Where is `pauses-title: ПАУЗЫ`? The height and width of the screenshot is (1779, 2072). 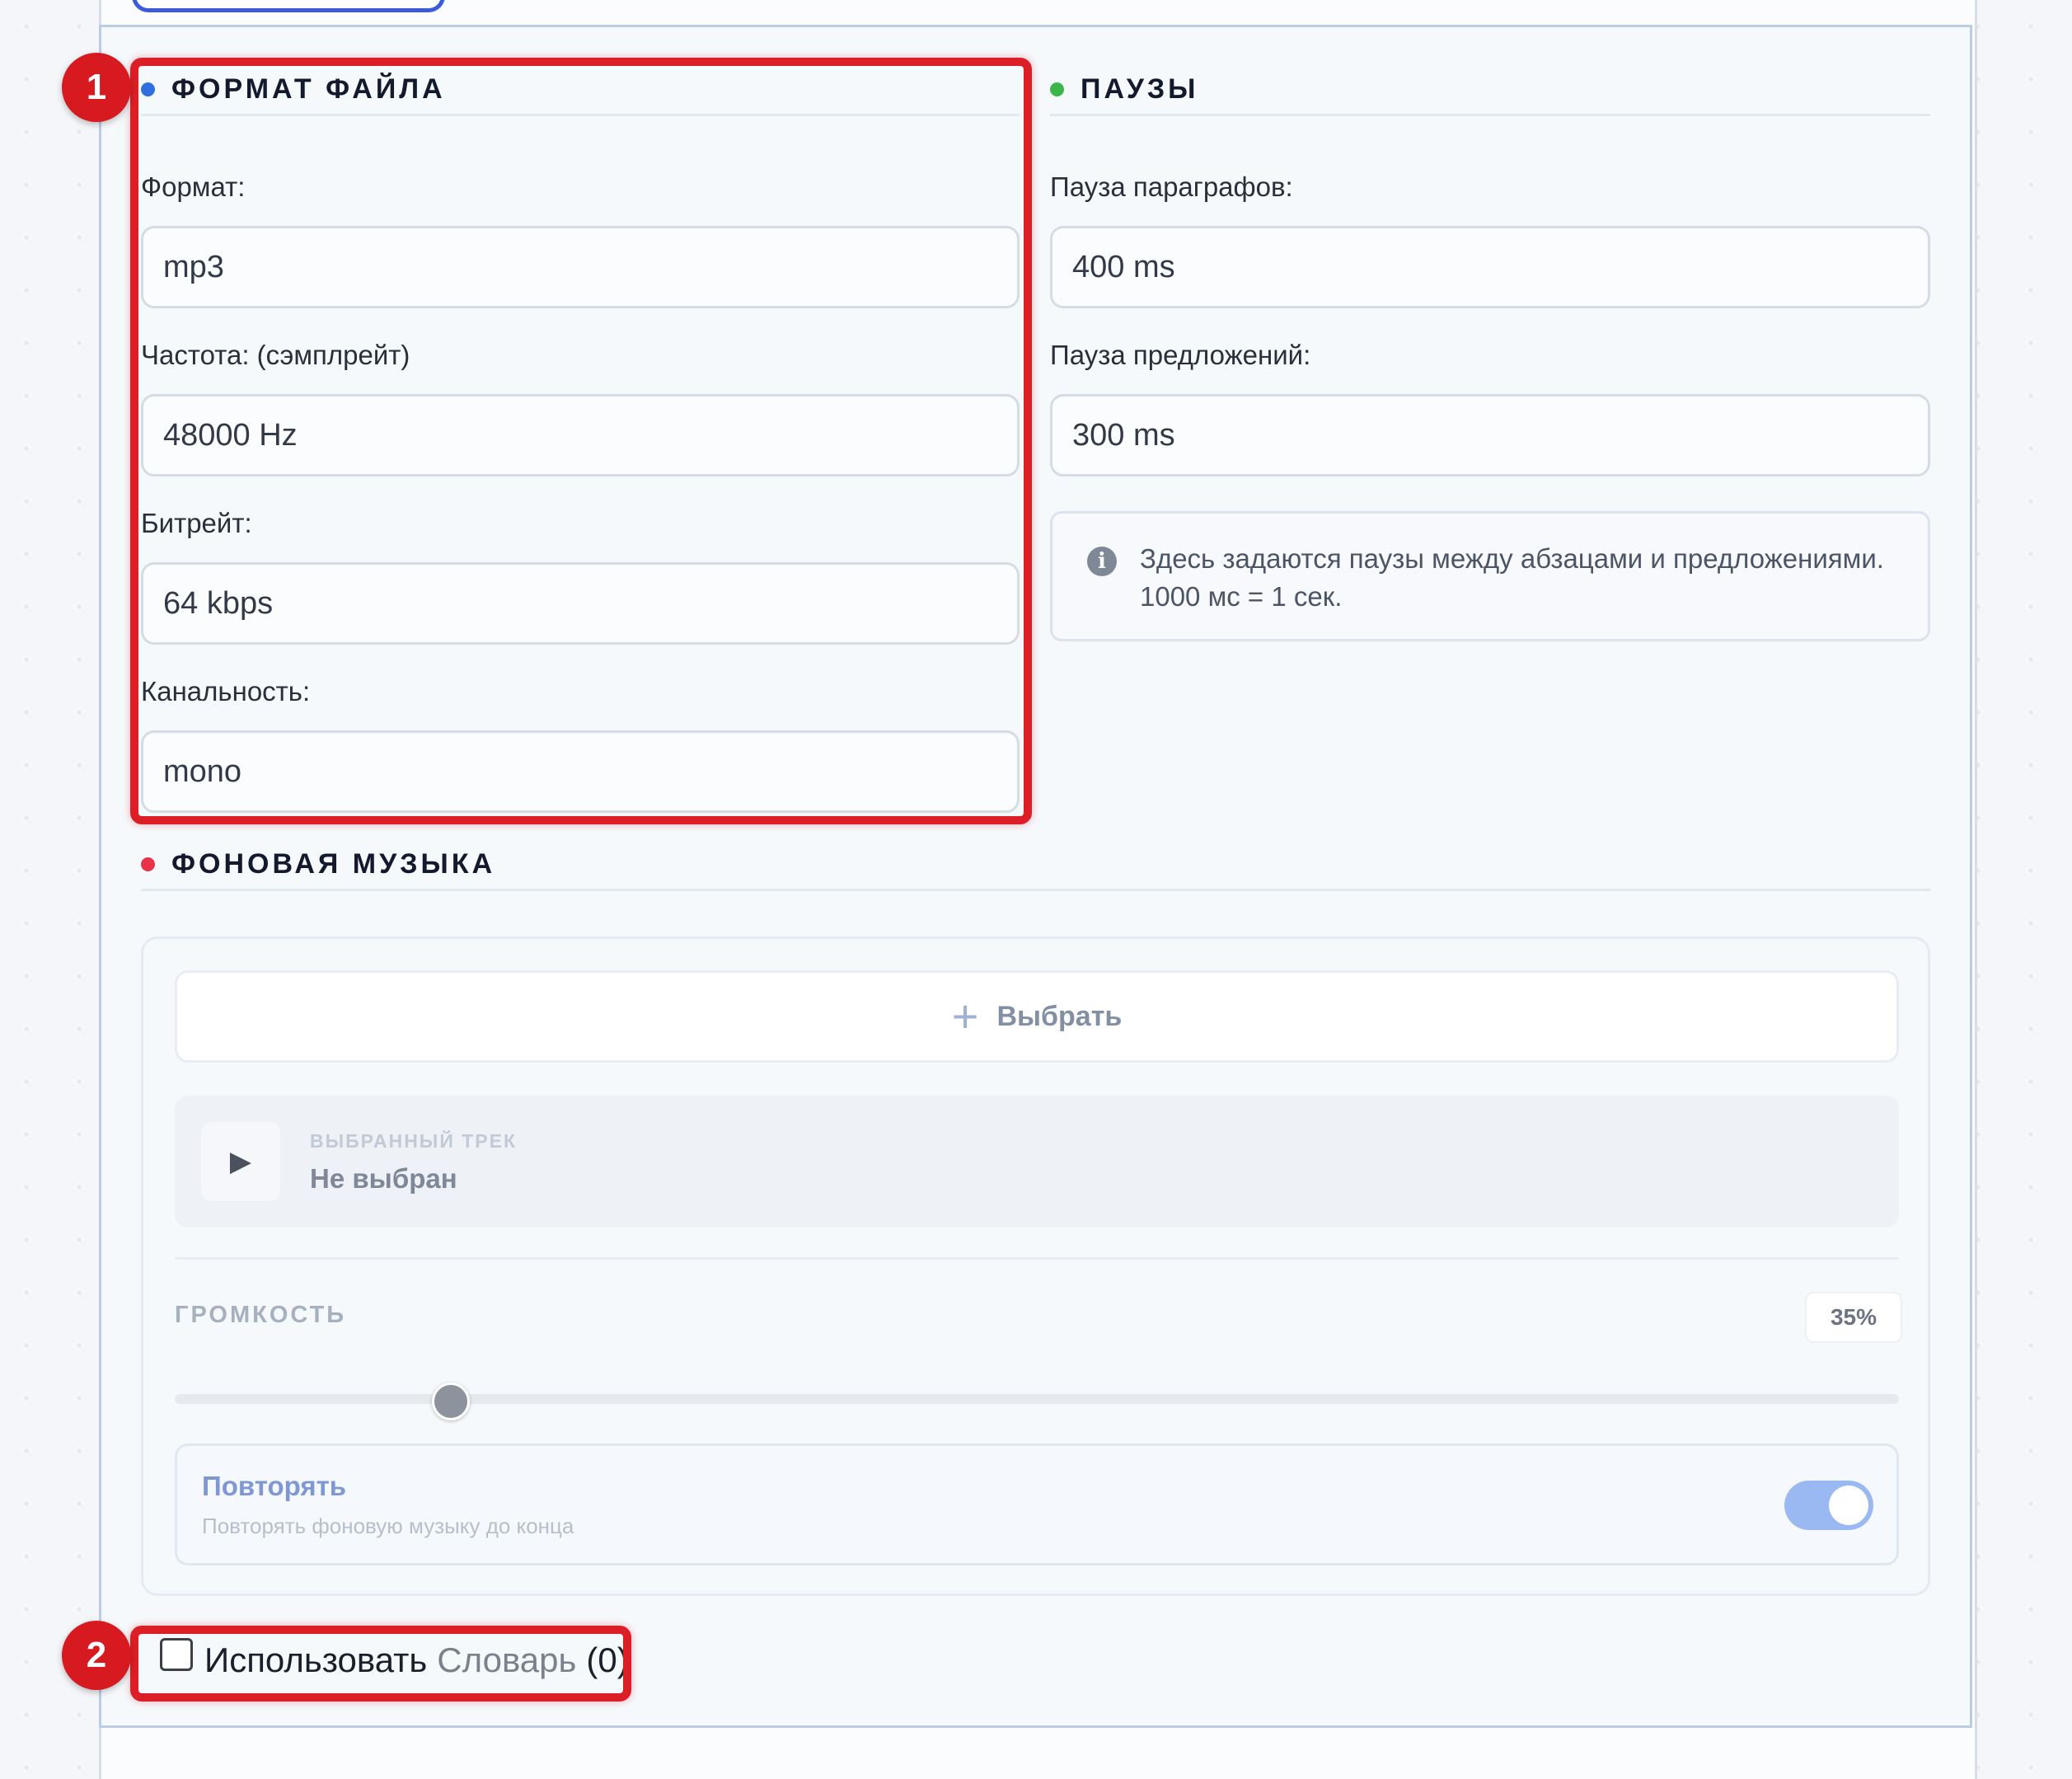 pauses-title: ПАУЗЫ is located at coordinates (1140, 89).